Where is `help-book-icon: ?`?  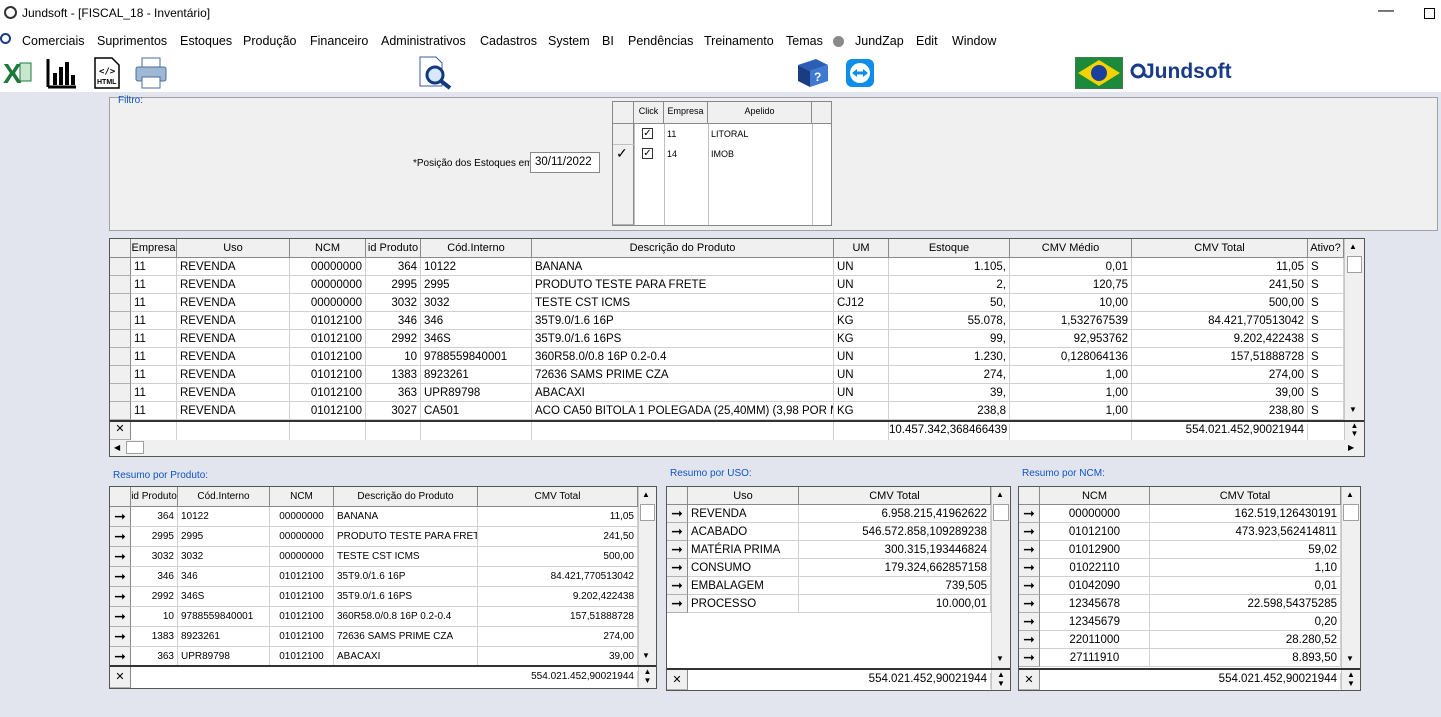 help-book-icon: ? is located at coordinates (813, 73).